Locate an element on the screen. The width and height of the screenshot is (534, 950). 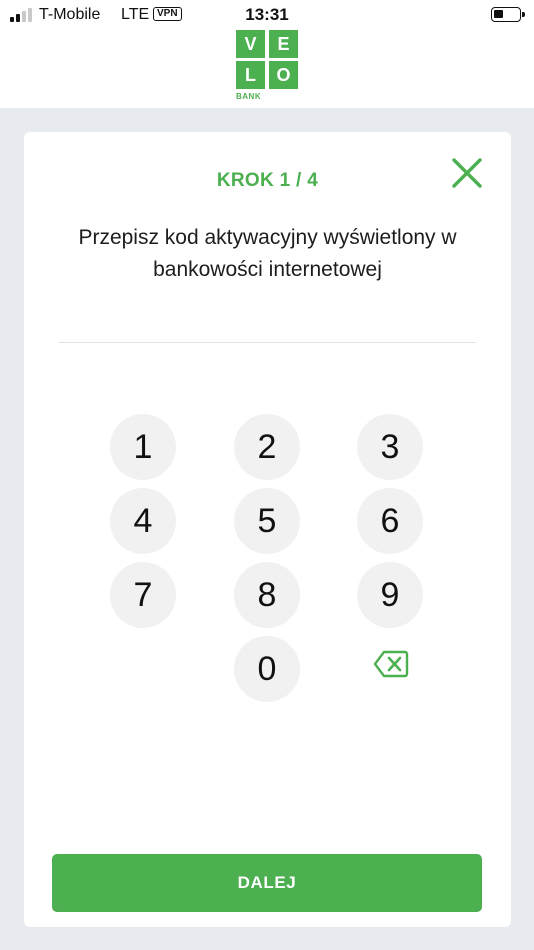
next-button: DALEJ is located at coordinates (267, 883).